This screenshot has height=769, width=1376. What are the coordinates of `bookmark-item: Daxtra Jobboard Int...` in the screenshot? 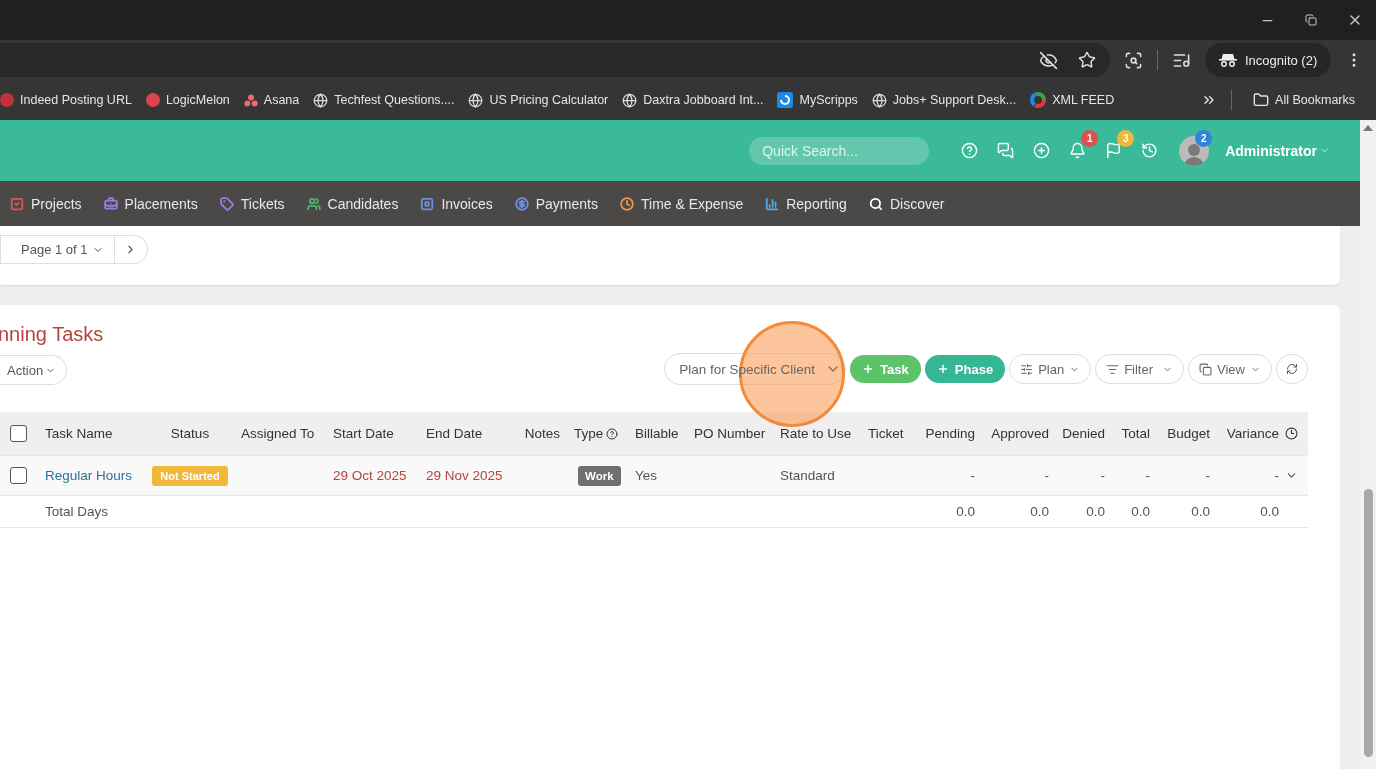 It's located at (693, 100).